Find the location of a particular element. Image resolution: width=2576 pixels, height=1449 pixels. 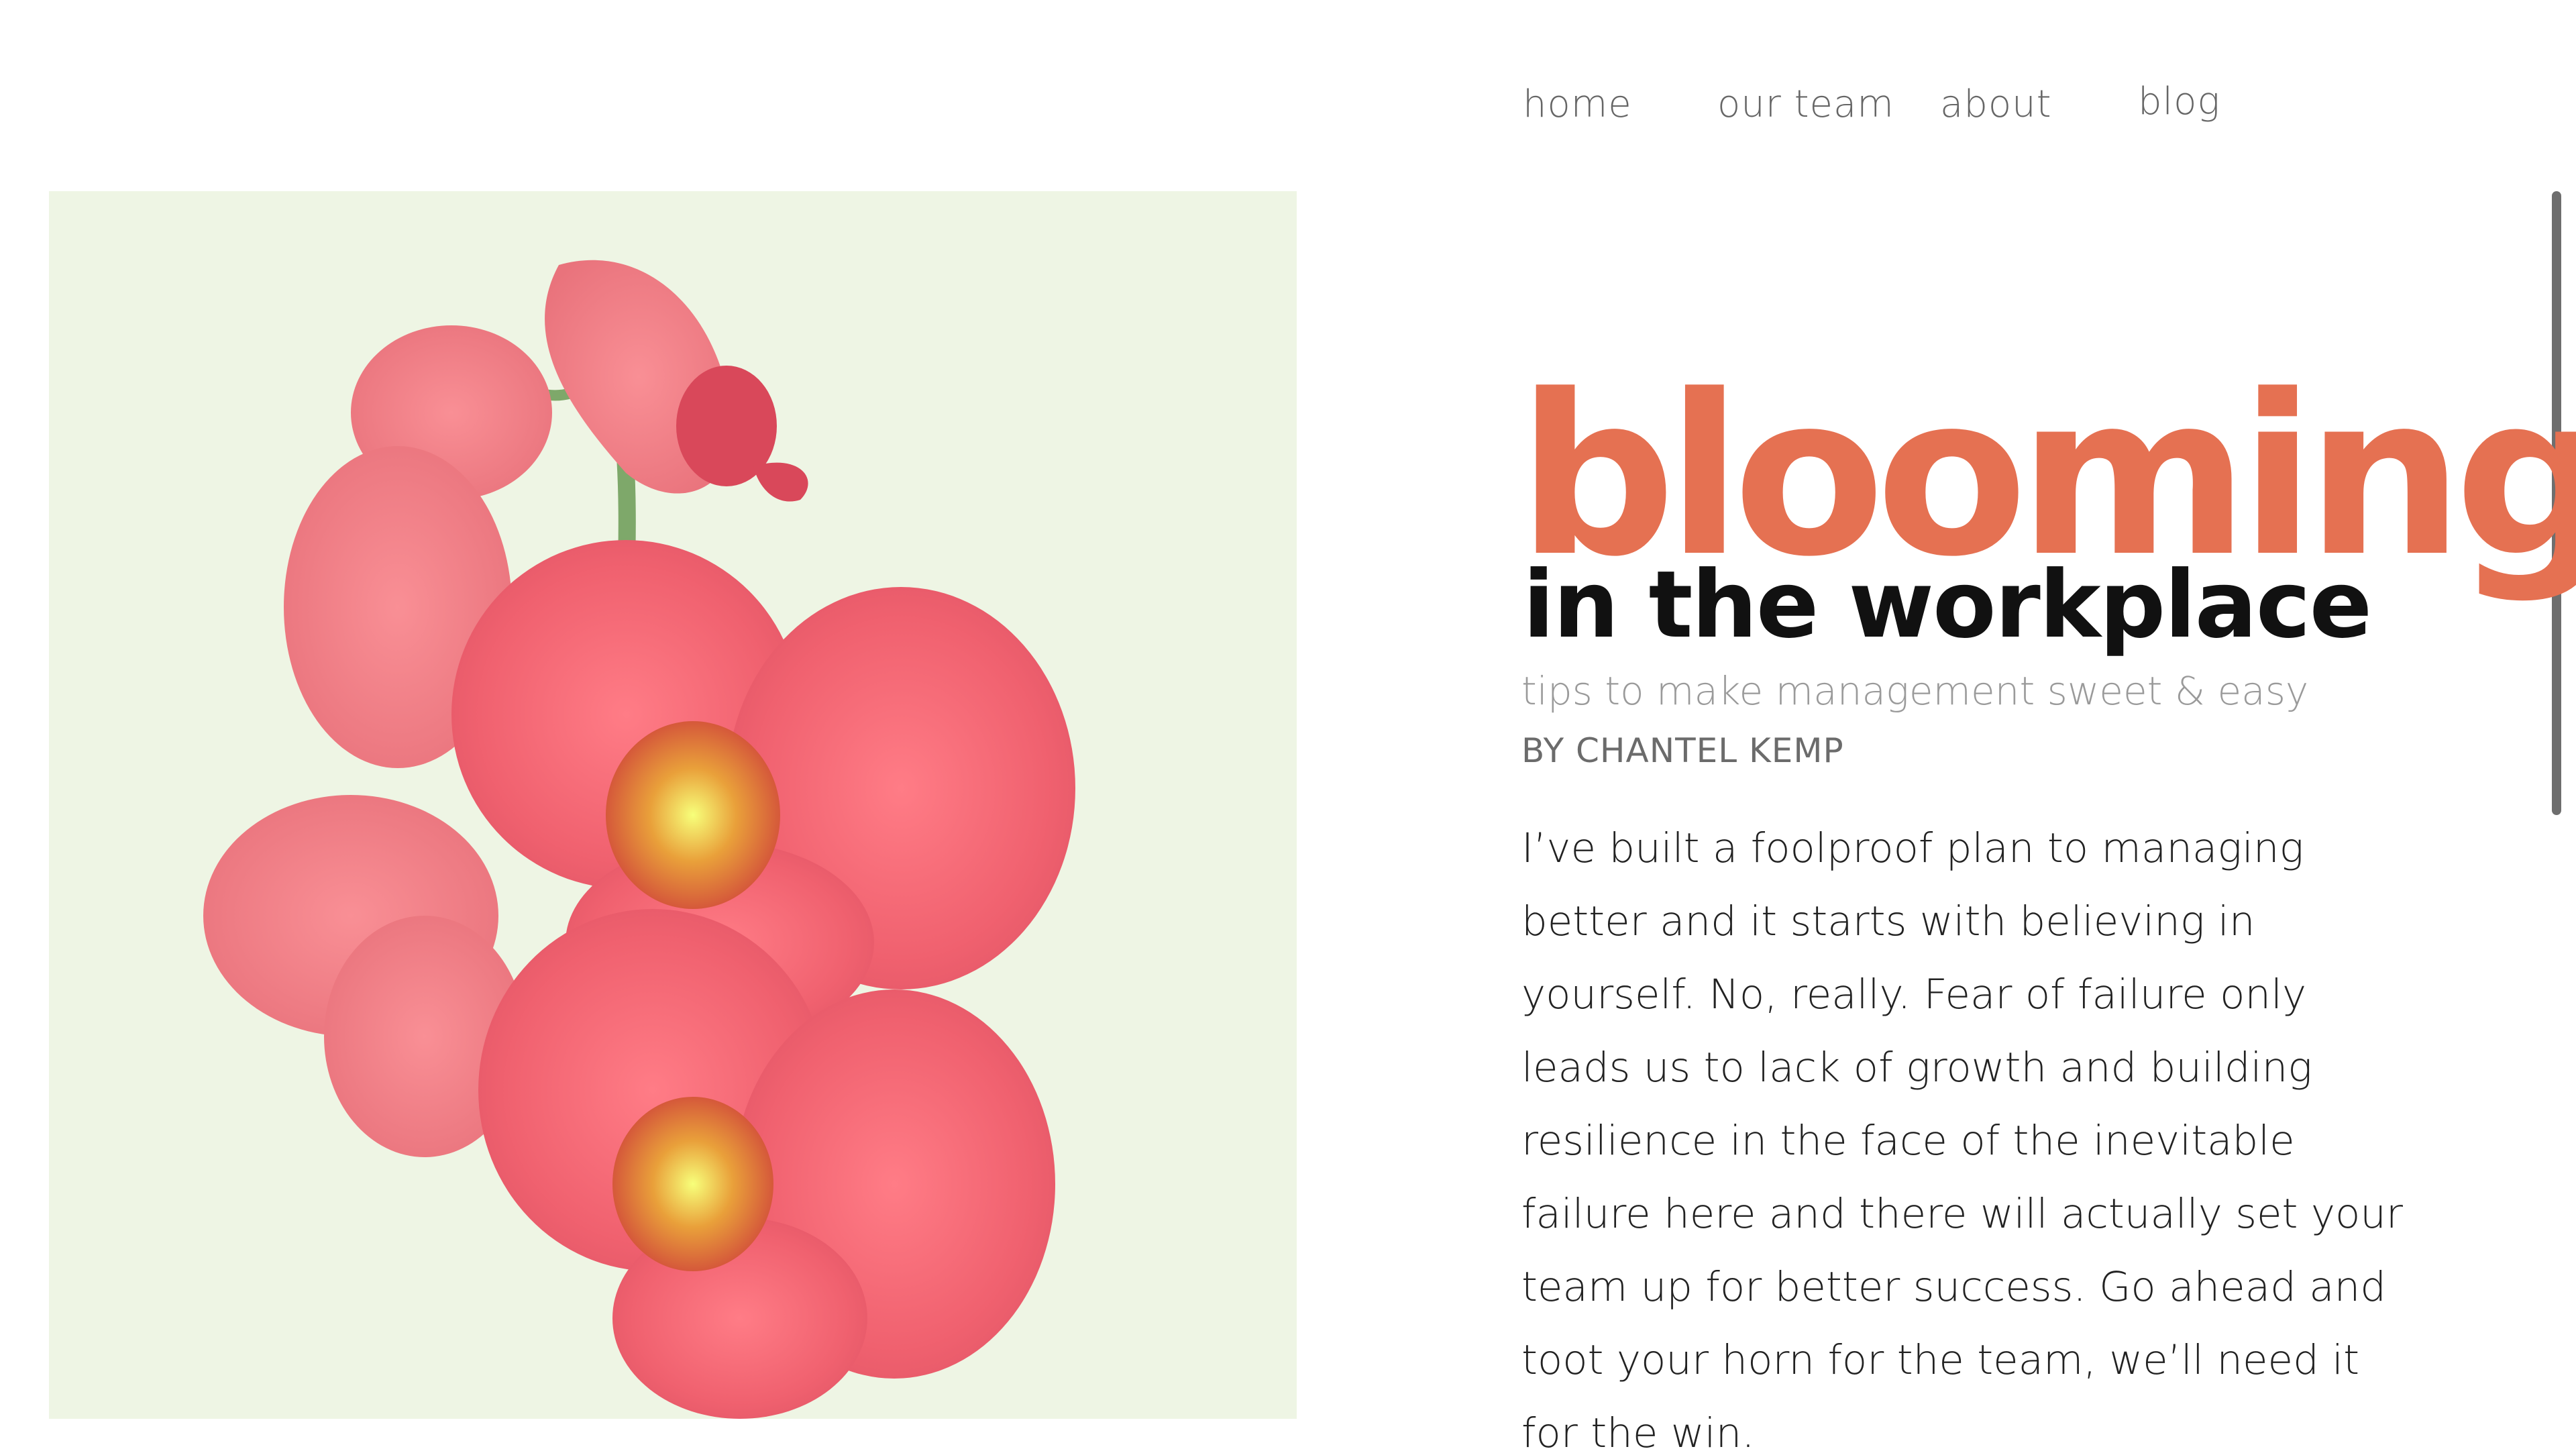

article-title: blooming is located at coordinates (2046, 476).